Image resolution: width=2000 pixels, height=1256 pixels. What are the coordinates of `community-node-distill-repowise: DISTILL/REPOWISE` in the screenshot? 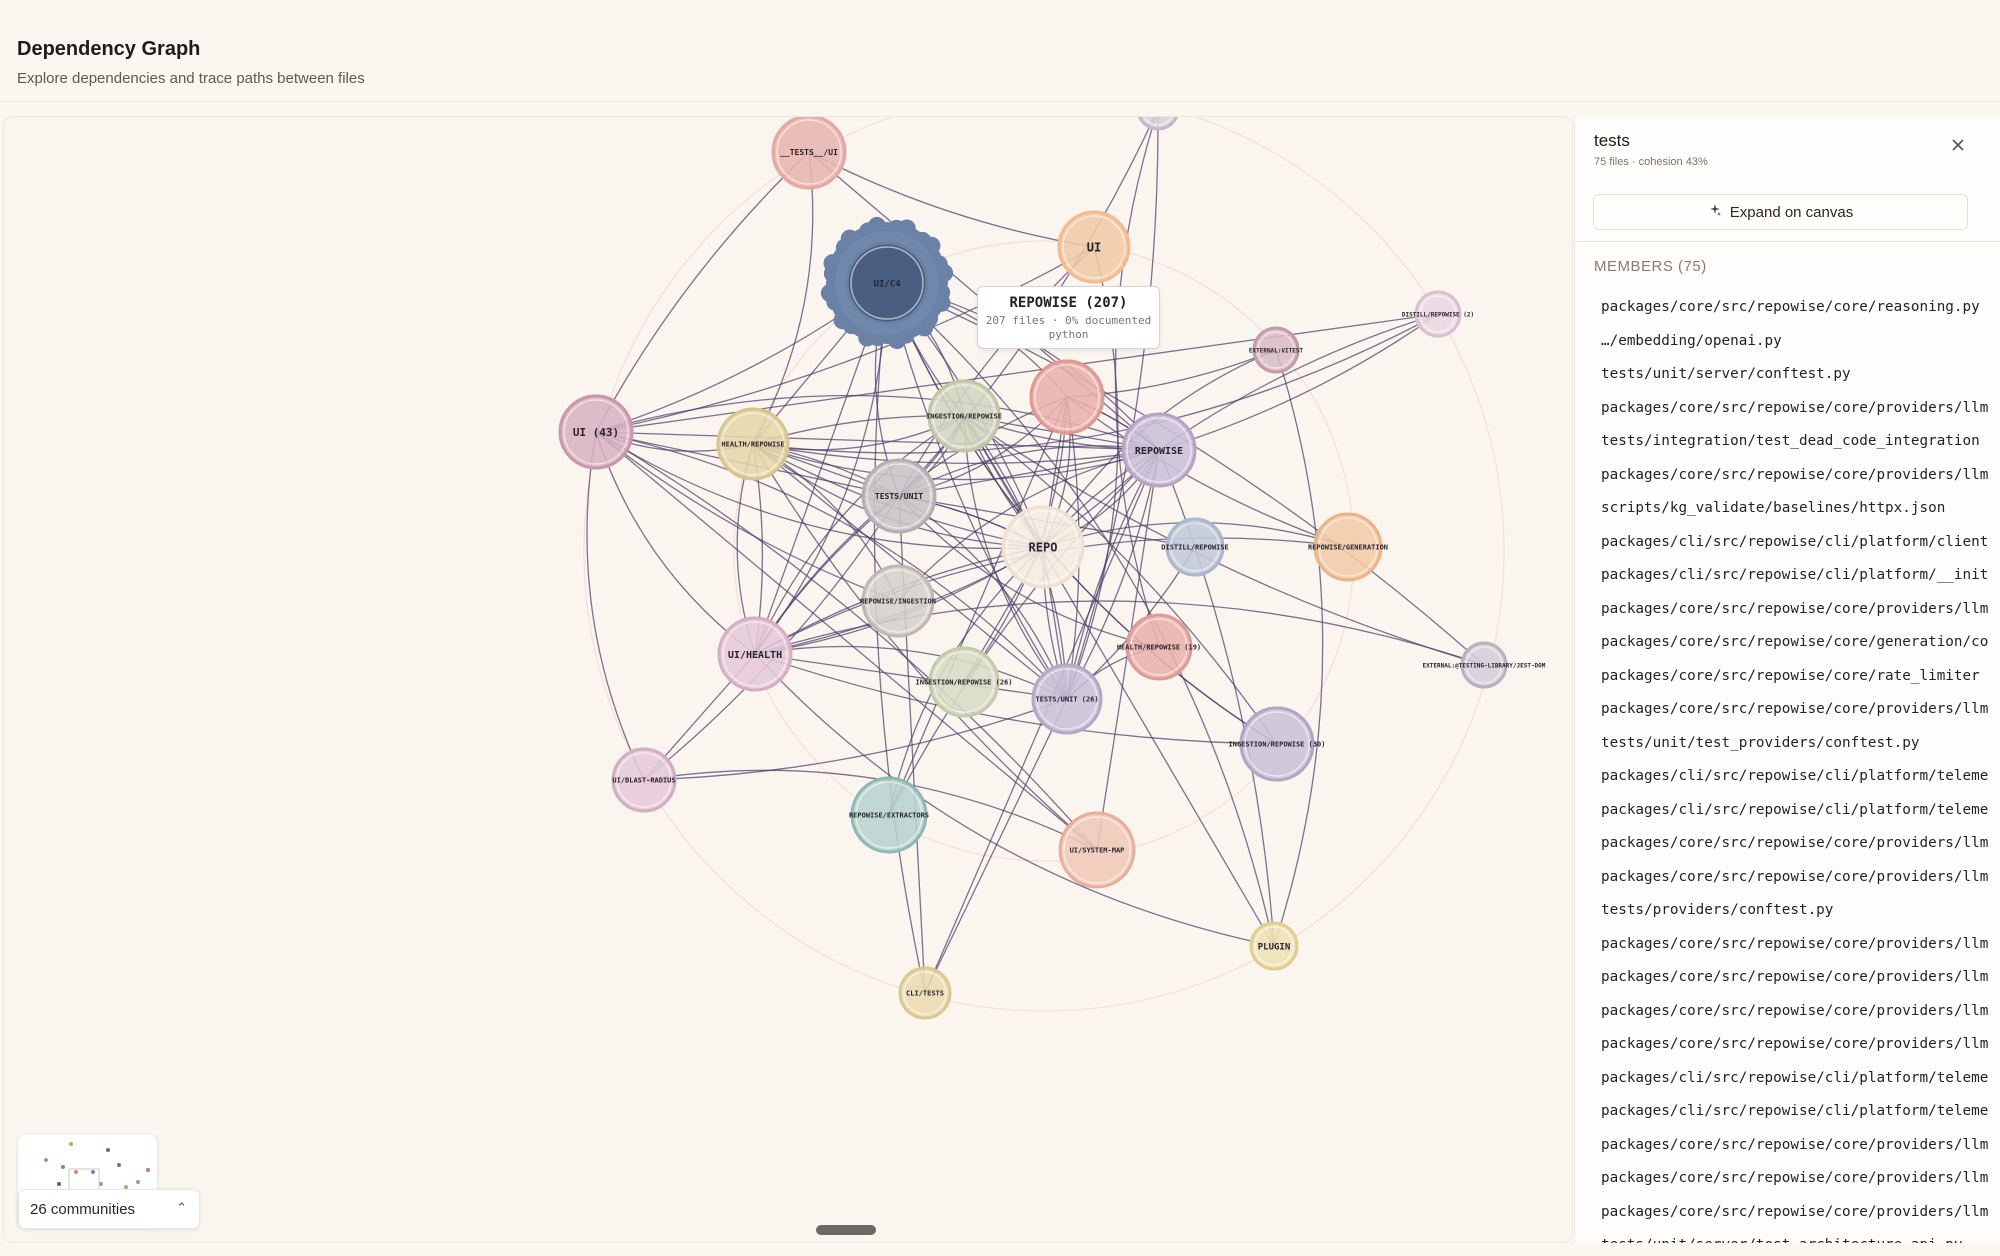 It's located at (1195, 547).